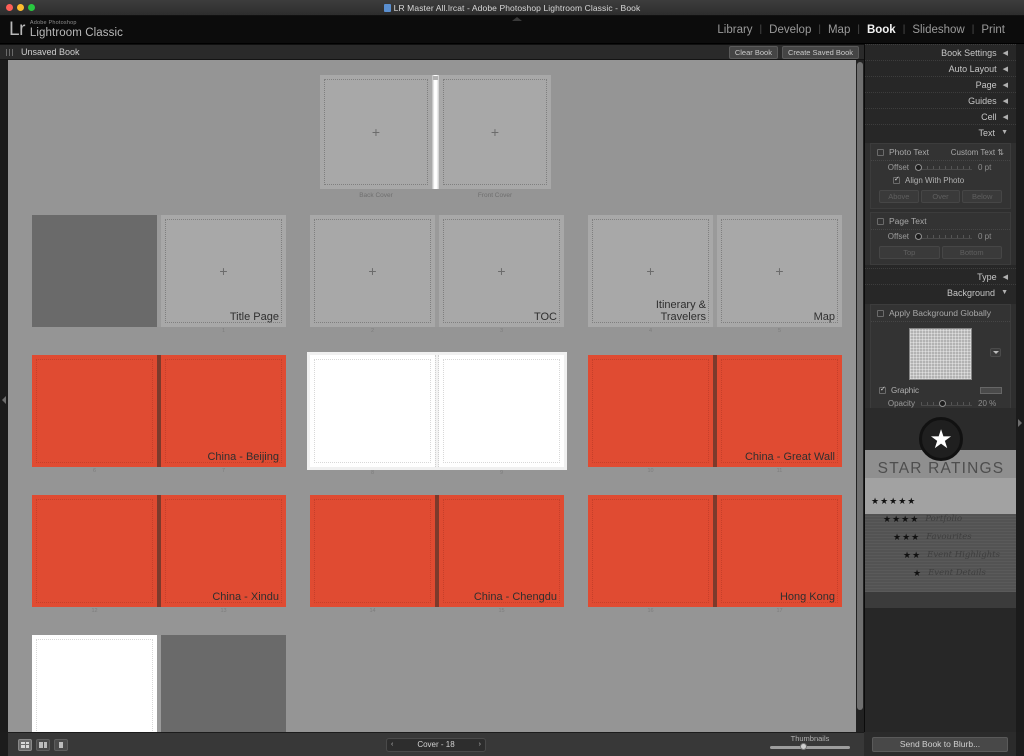  Describe the element at coordinates (880, 221) in the screenshot. I see `page-text-checkbox` at that location.